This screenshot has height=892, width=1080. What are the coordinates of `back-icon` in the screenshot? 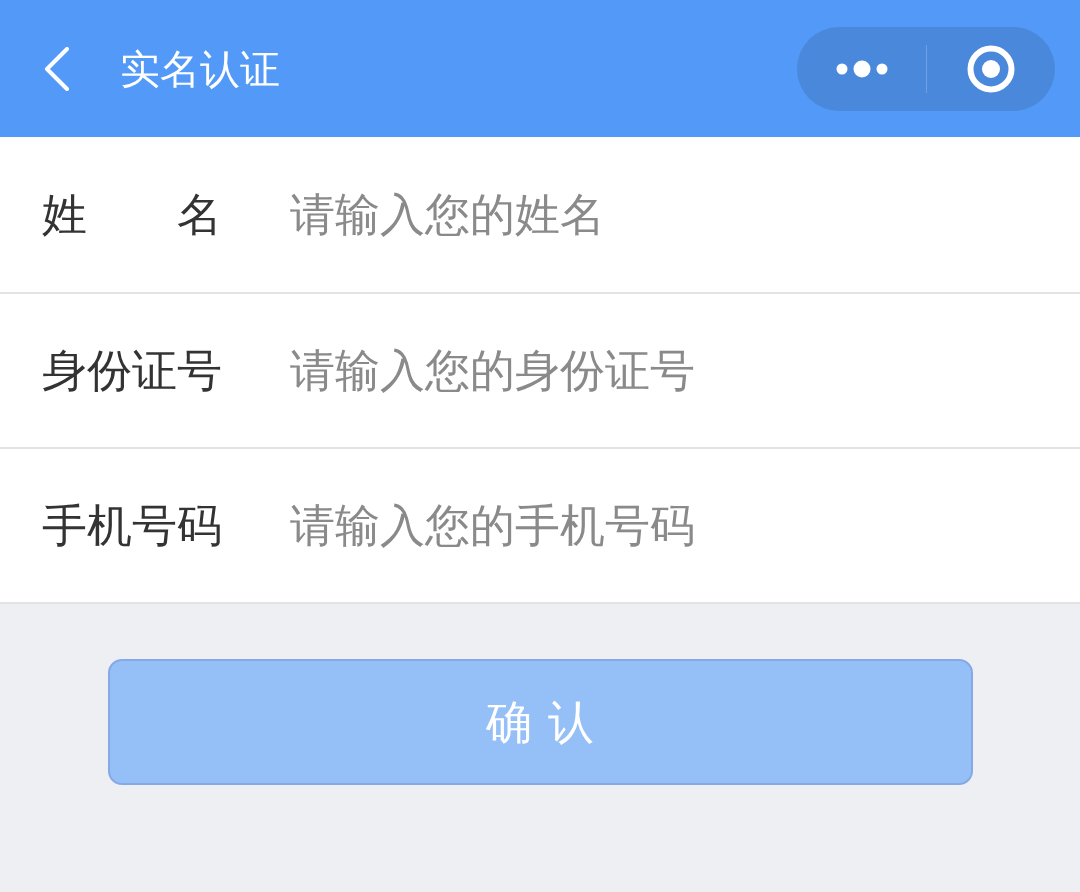 It's located at (57, 68).